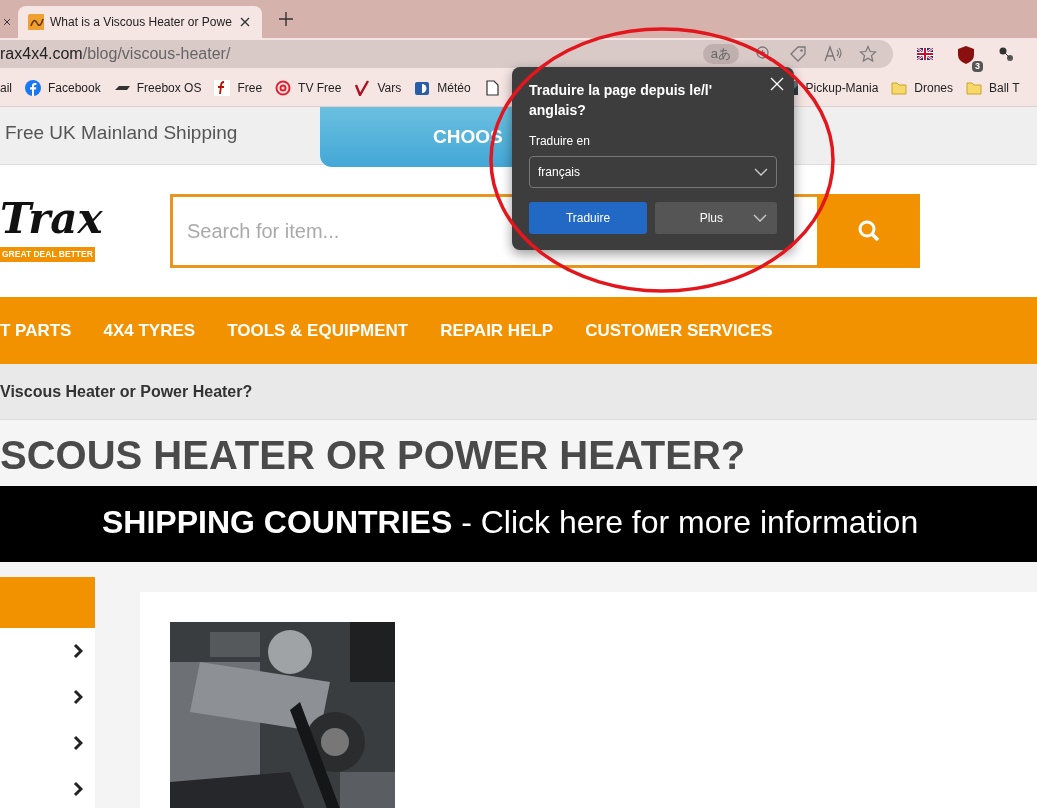  What do you see at coordinates (238, 88) in the screenshot?
I see `bookmark-item: Free` at bounding box center [238, 88].